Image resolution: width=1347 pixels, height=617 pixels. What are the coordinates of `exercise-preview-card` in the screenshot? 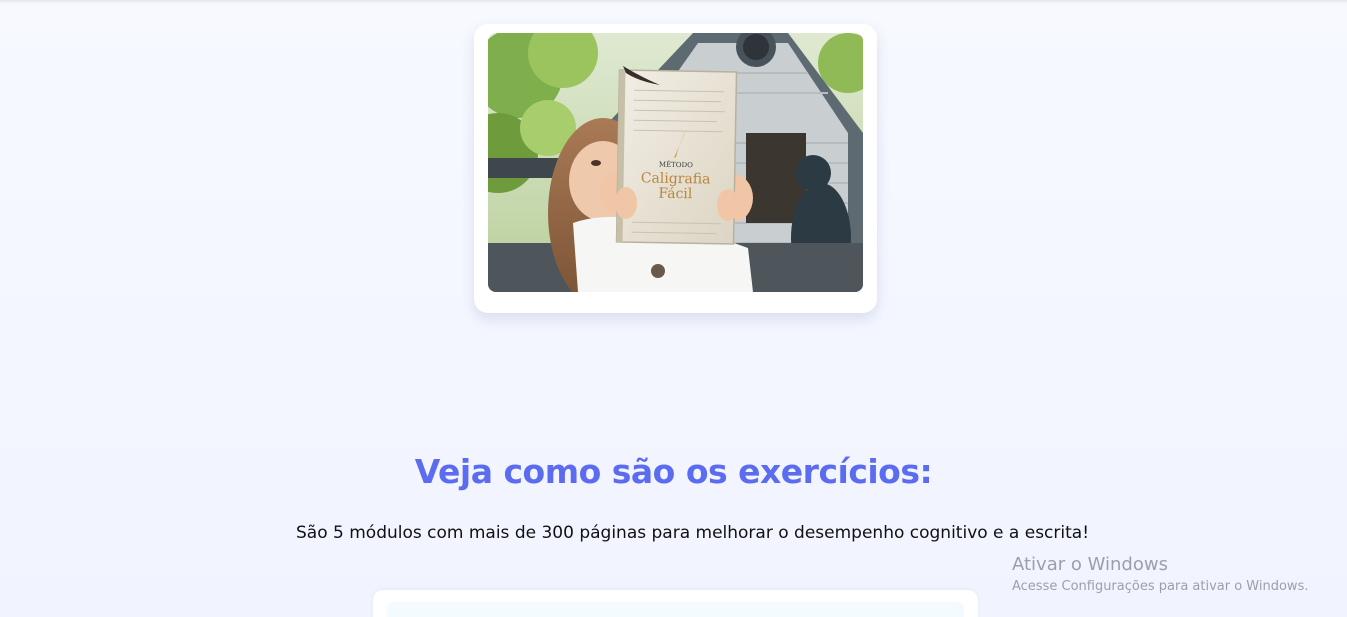 It's located at (675, 603).